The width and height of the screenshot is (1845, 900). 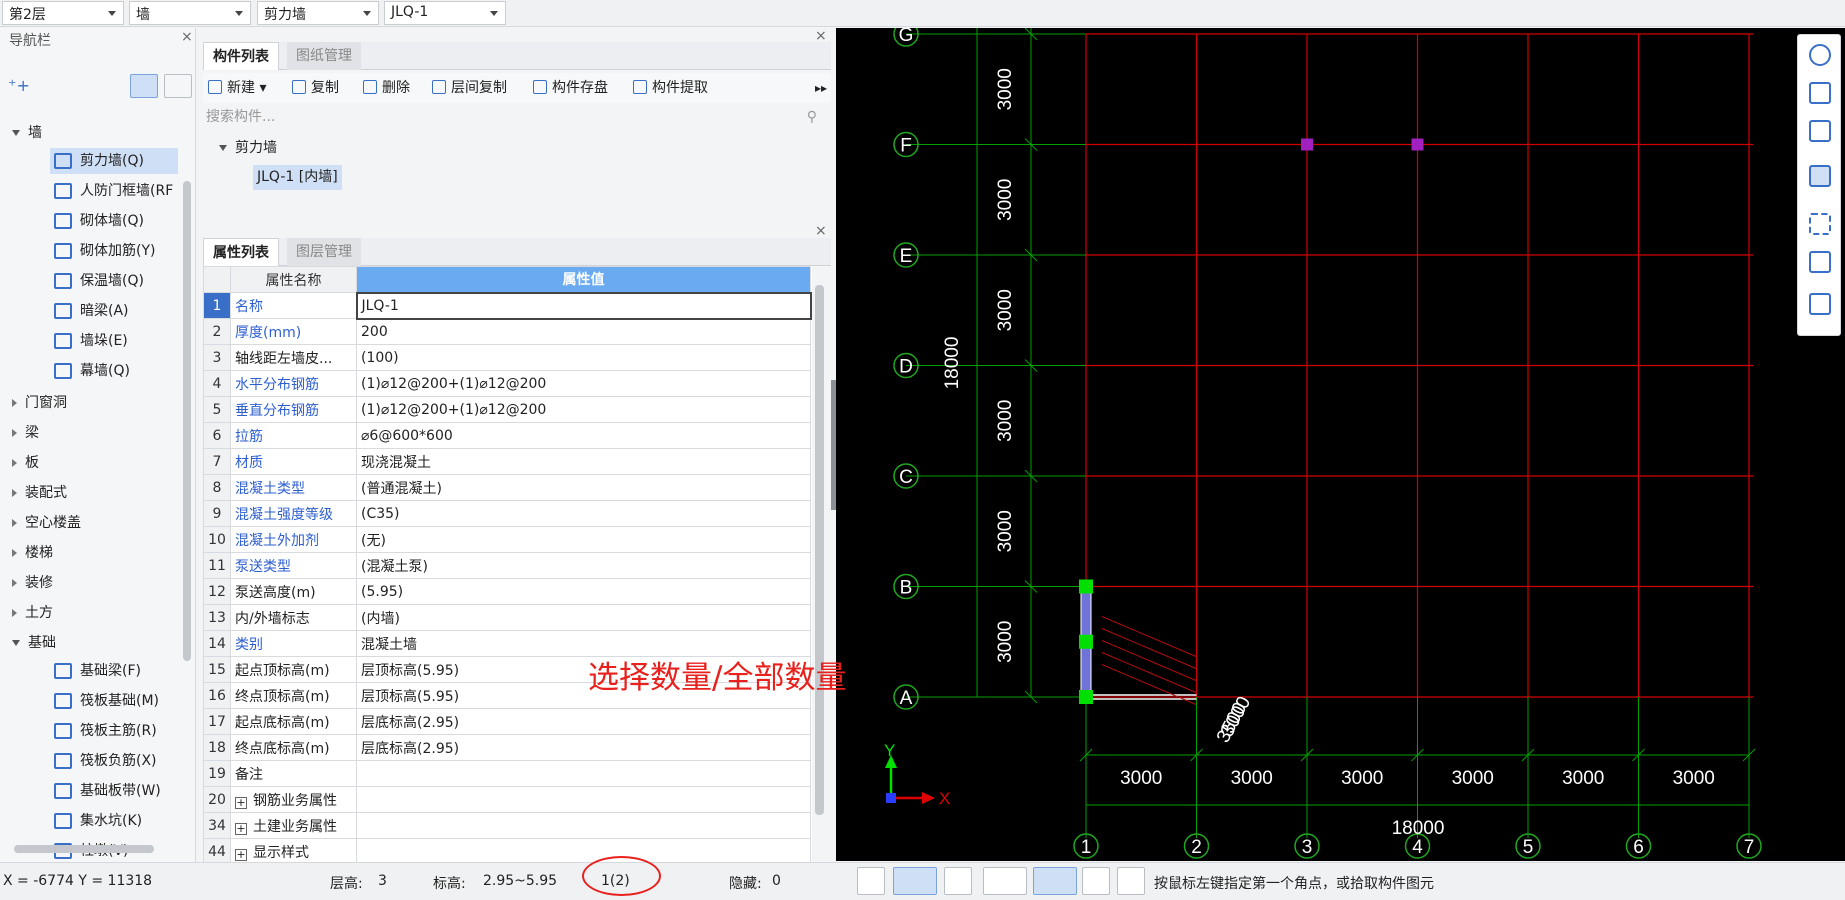 I want to click on copy-button: 复制, so click(x=315, y=88).